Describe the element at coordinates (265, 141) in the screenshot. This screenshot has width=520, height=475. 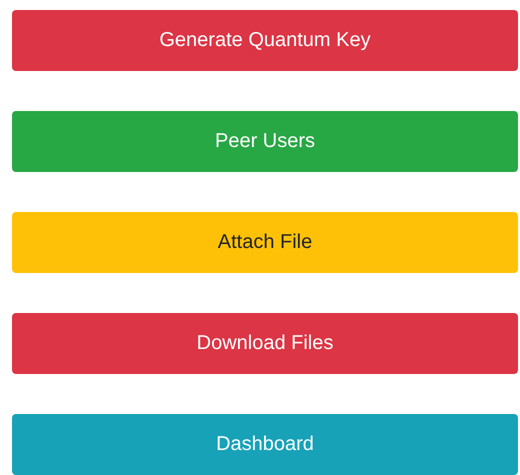
I see `action-button: Peer Users` at that location.